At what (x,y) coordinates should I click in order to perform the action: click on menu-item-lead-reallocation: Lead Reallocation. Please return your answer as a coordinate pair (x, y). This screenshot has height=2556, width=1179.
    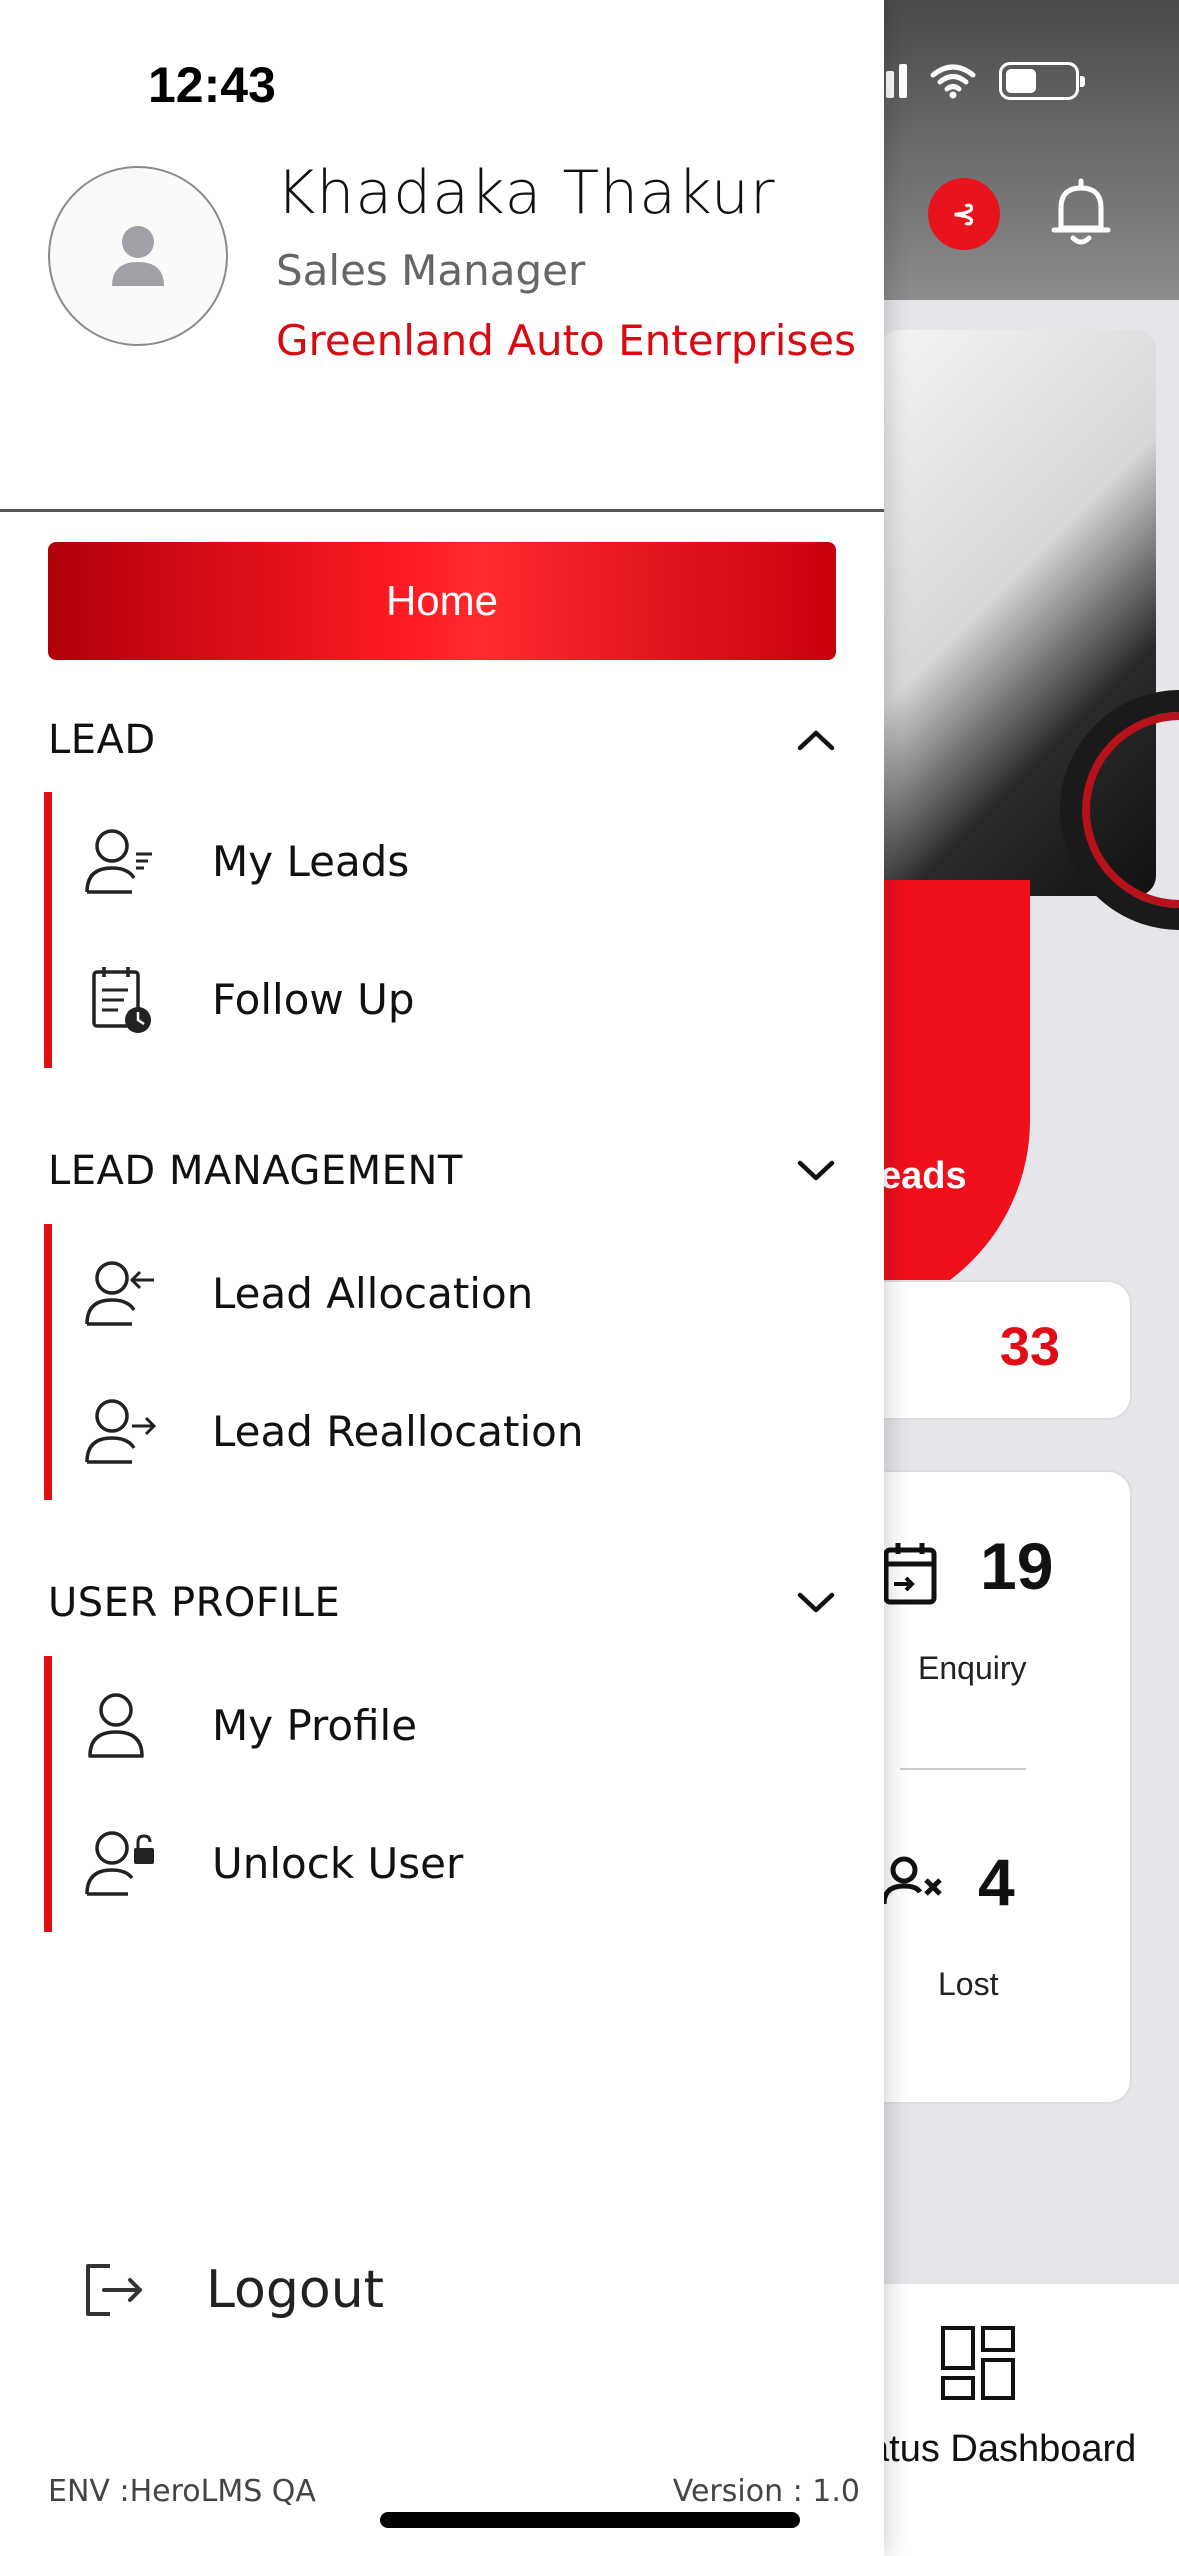
    Looking at the image, I should click on (448, 1431).